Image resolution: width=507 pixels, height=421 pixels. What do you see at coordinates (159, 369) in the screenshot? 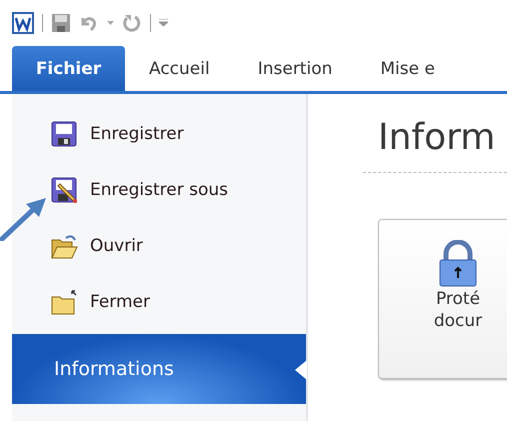
I see `menu-section-tab: Informations` at bounding box center [159, 369].